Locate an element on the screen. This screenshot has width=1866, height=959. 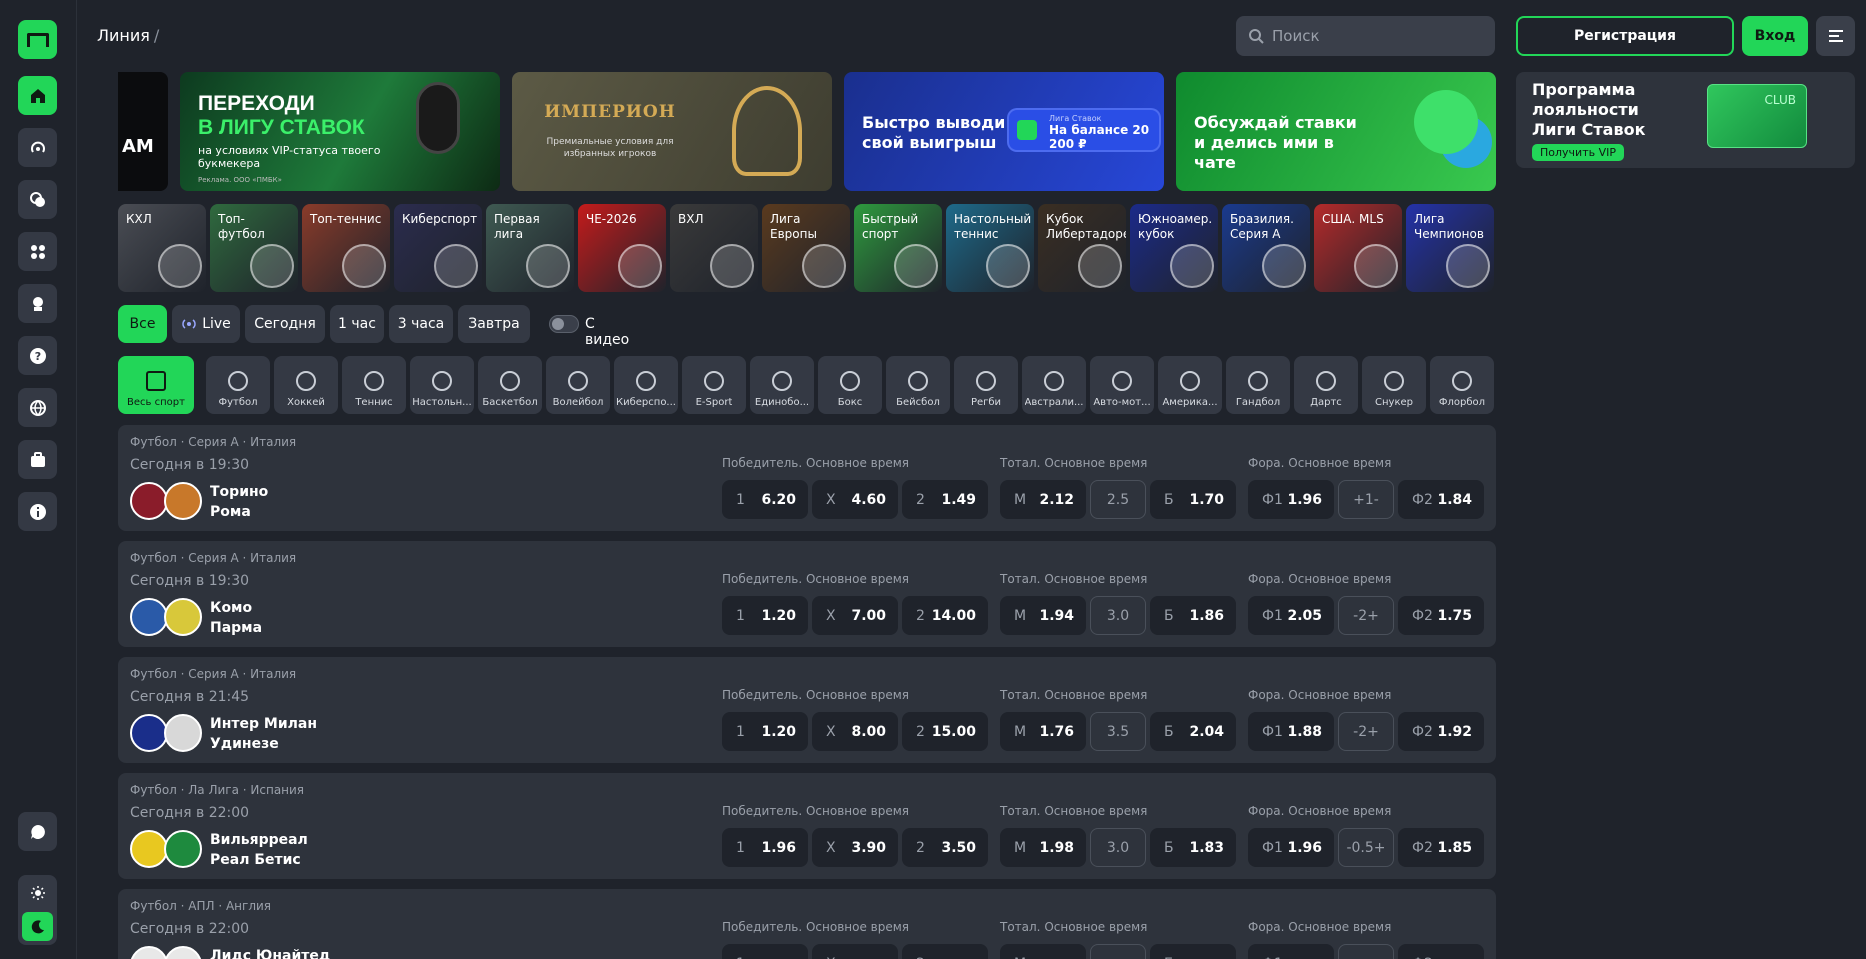
odd-total-under: М 1.76 is located at coordinates (1043, 731).